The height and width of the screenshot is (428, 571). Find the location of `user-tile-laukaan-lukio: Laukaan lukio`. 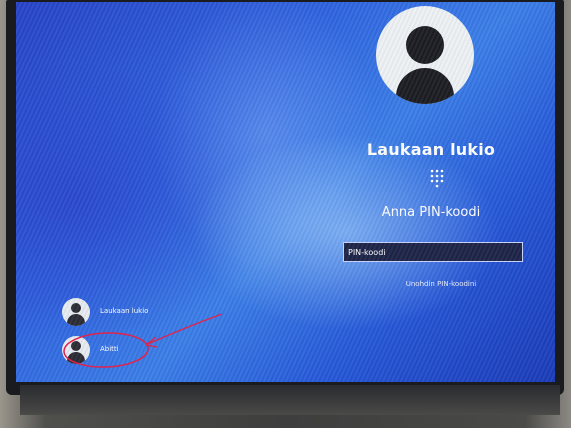

user-tile-laukaan-lukio: Laukaan lukio is located at coordinates (122, 313).